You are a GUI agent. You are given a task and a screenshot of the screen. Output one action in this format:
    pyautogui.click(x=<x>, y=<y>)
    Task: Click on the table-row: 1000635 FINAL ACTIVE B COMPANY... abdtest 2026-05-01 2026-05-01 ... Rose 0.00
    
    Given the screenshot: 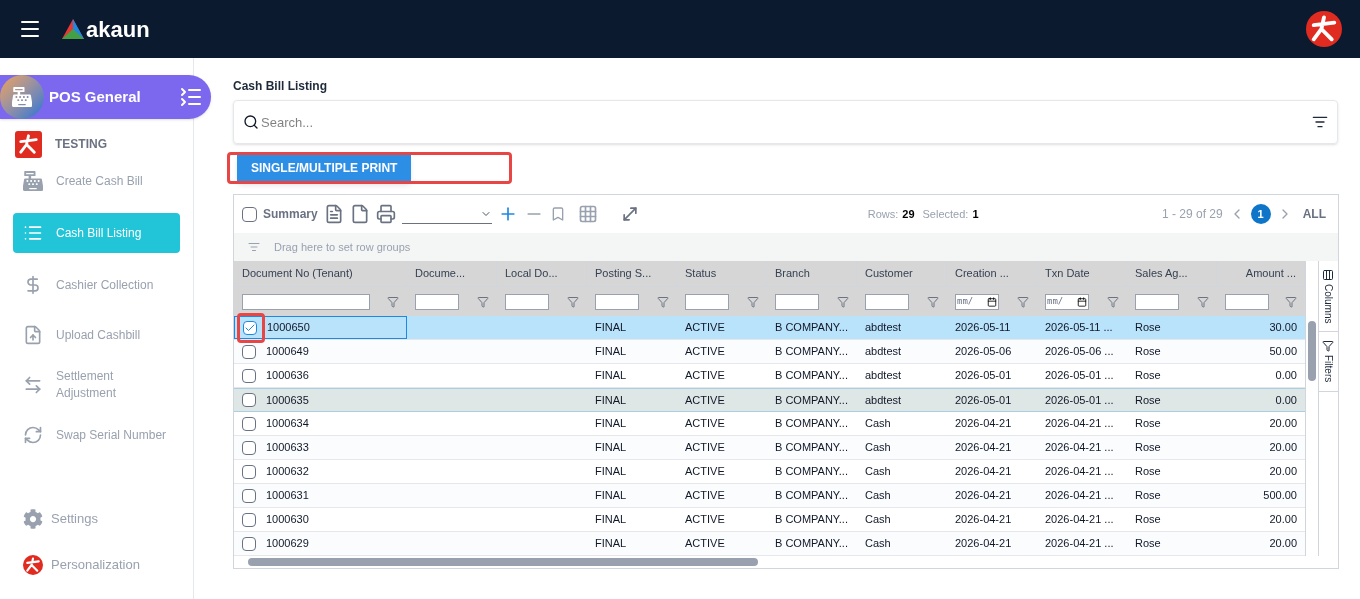 What is the action you would take?
    pyautogui.click(x=769, y=400)
    